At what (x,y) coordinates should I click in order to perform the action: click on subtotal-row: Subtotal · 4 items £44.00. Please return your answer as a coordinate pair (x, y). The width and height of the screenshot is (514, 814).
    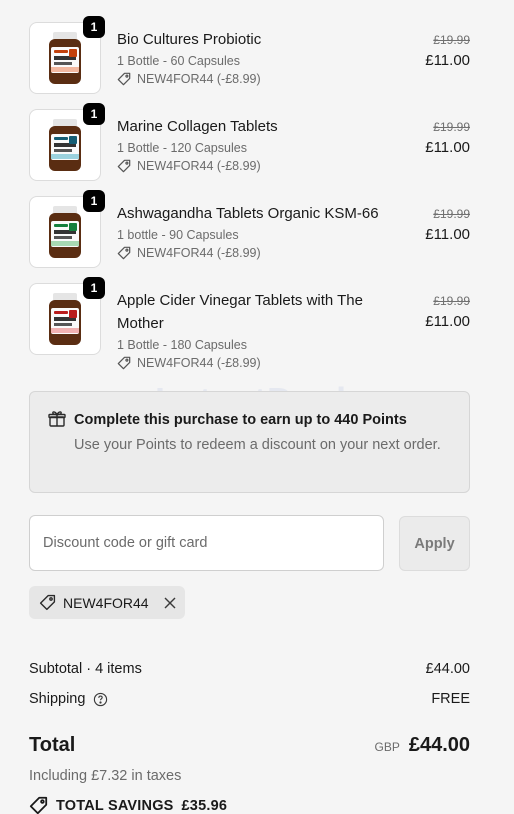
    Looking at the image, I should click on (249, 669).